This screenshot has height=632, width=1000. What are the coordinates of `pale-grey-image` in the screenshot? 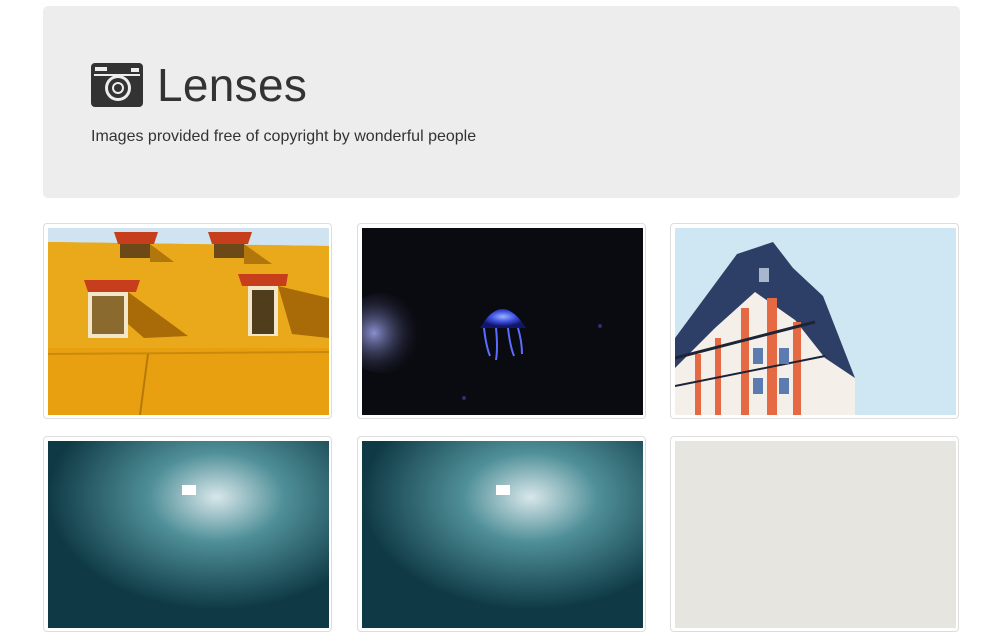 It's located at (815, 534).